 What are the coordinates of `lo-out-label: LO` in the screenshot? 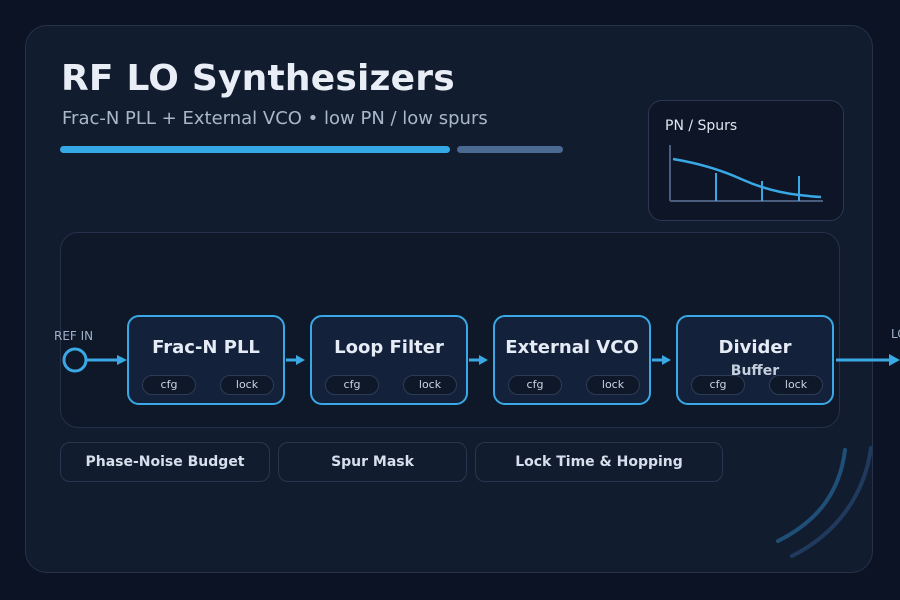 It's located at (895, 334).